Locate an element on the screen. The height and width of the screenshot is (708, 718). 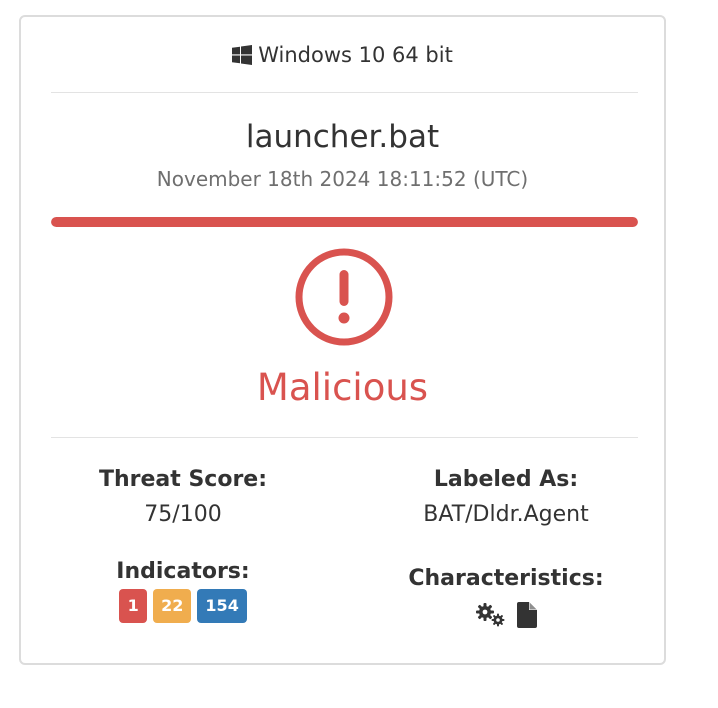
threat-score-value: 75/100 is located at coordinates (183, 514).